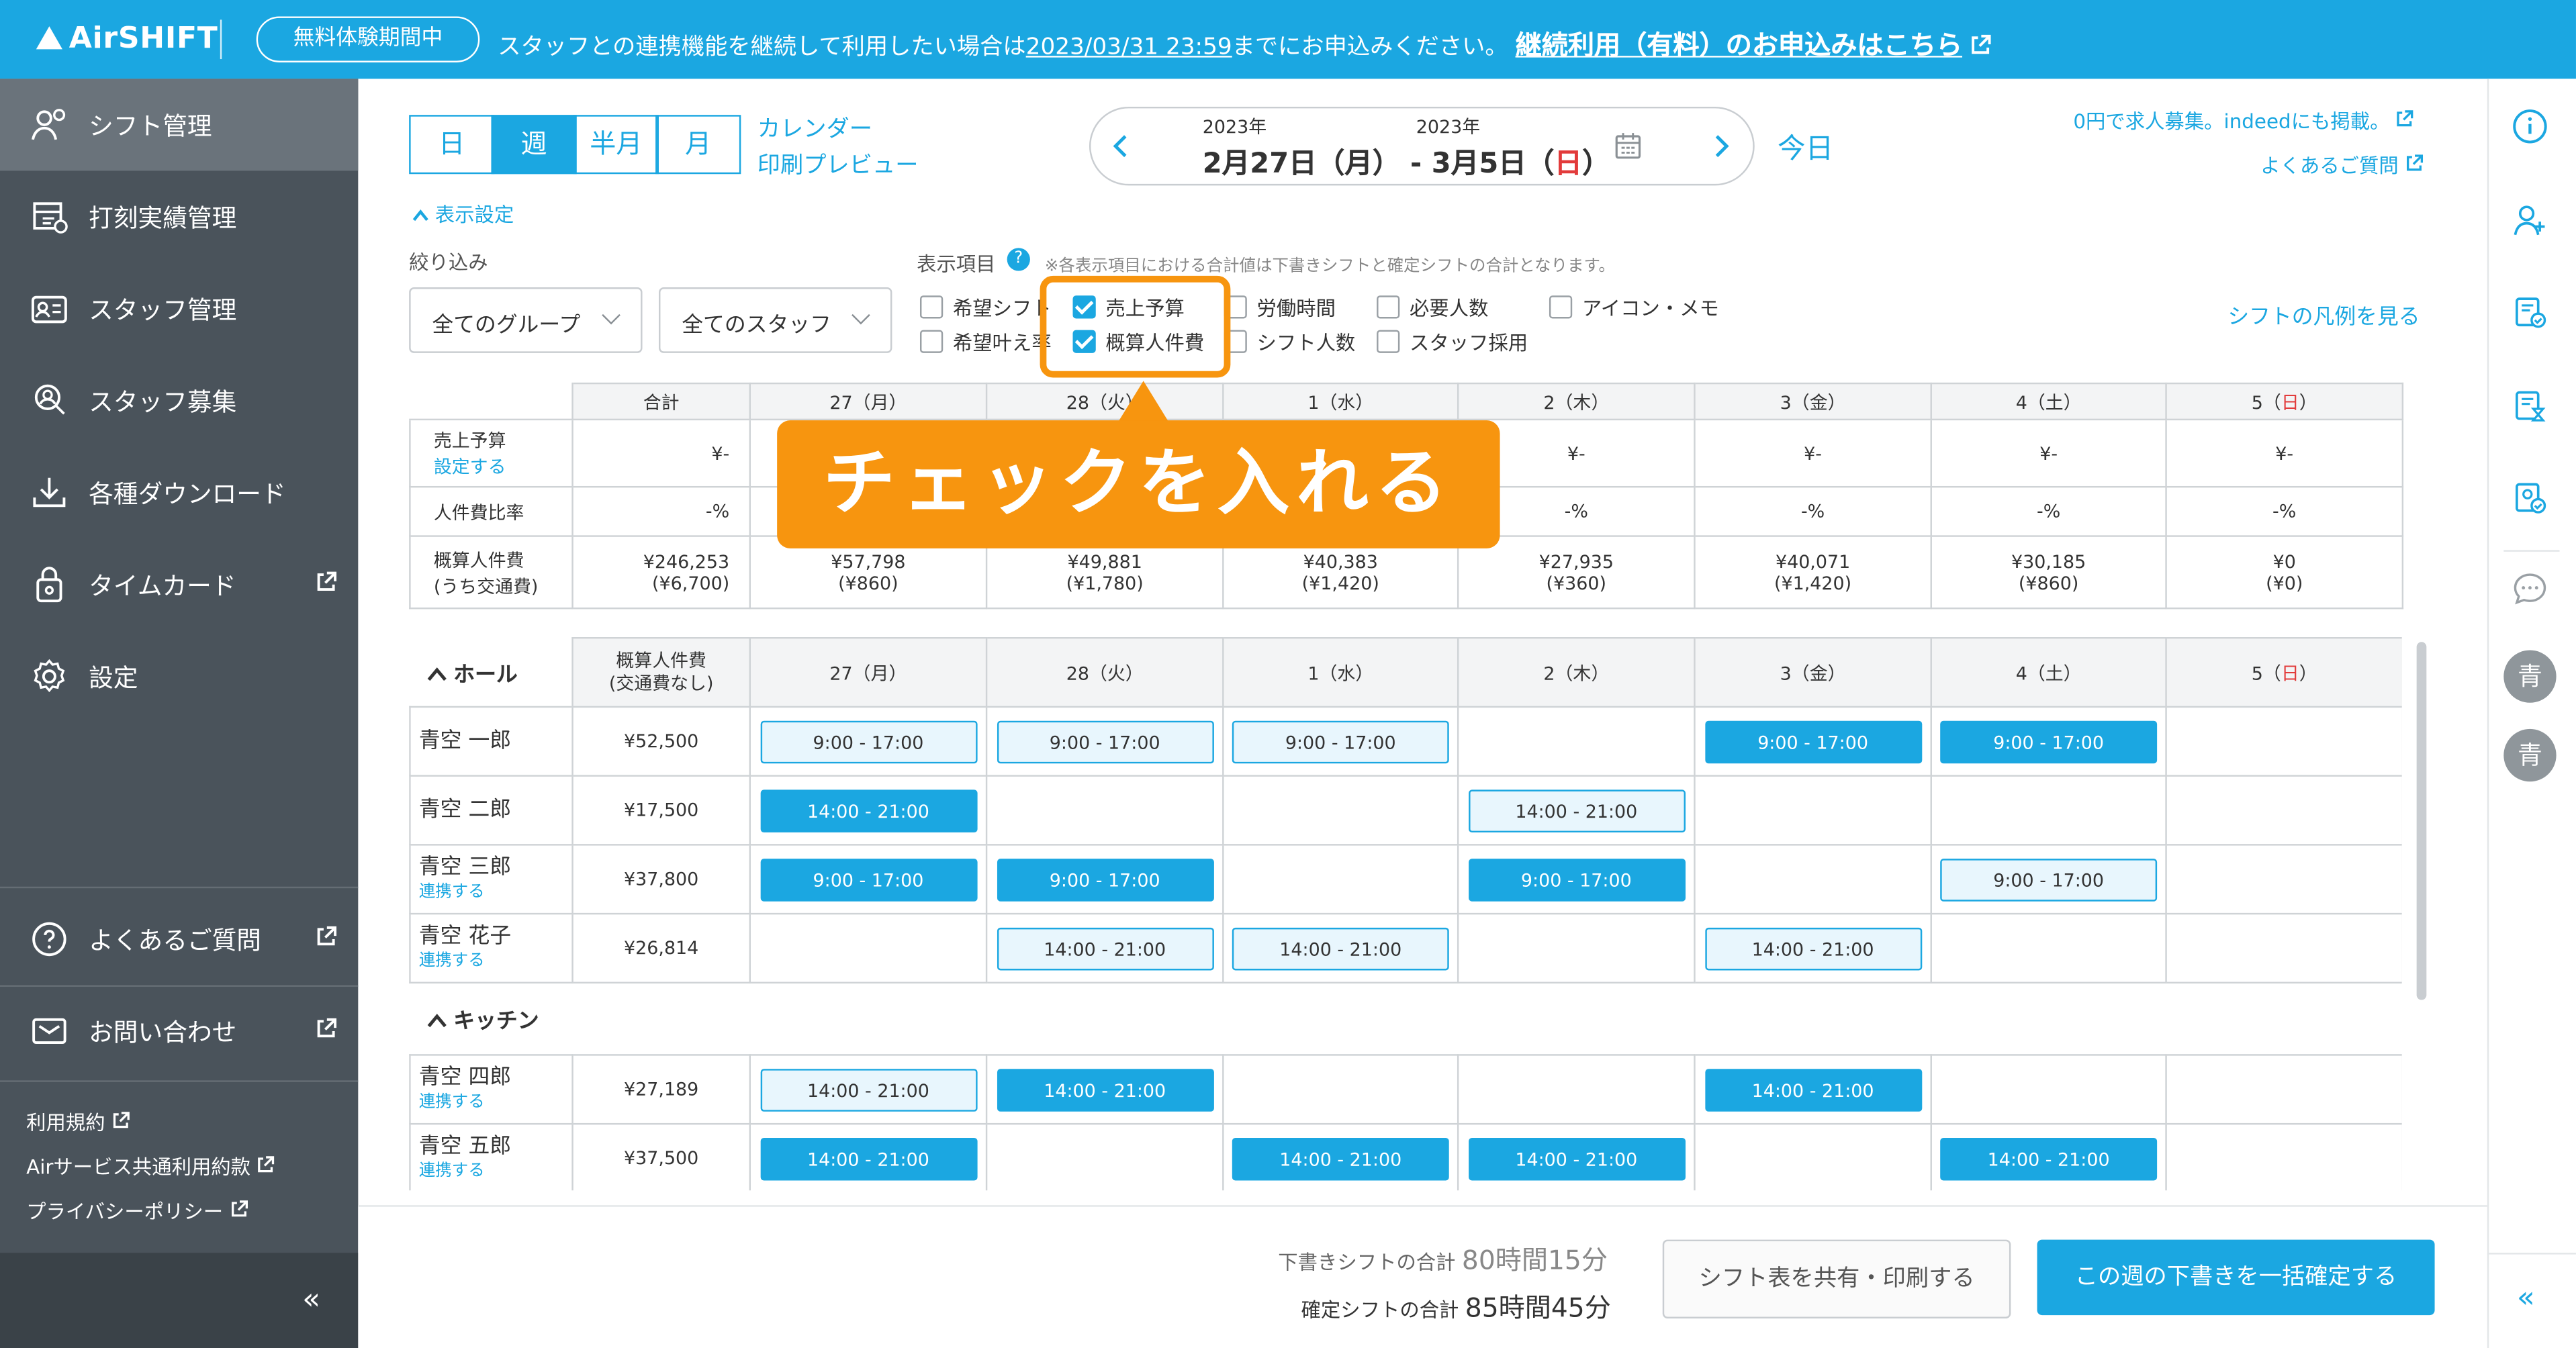 The height and width of the screenshot is (1348, 2576). Describe the element at coordinates (78, 1122) in the screenshot. I see `terms-link: 利用規約` at that location.